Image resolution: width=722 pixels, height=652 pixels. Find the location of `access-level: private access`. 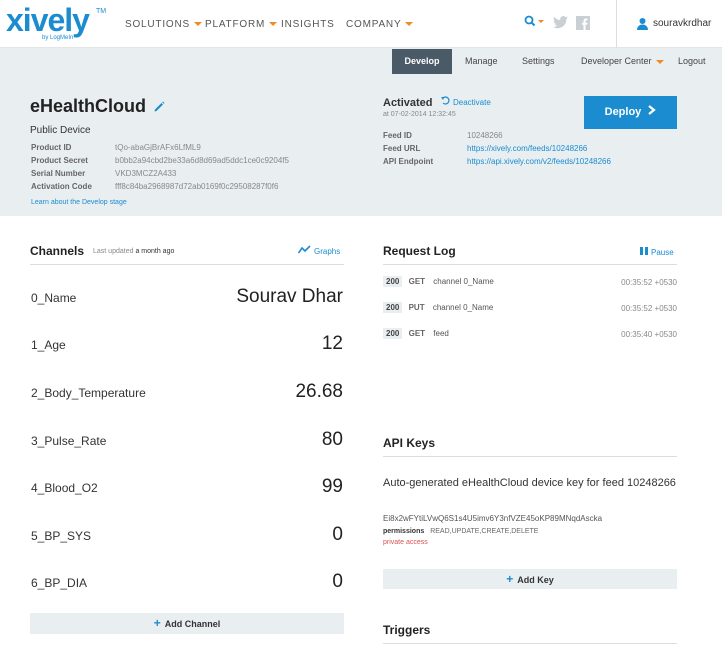

access-level: private access is located at coordinates (405, 542).